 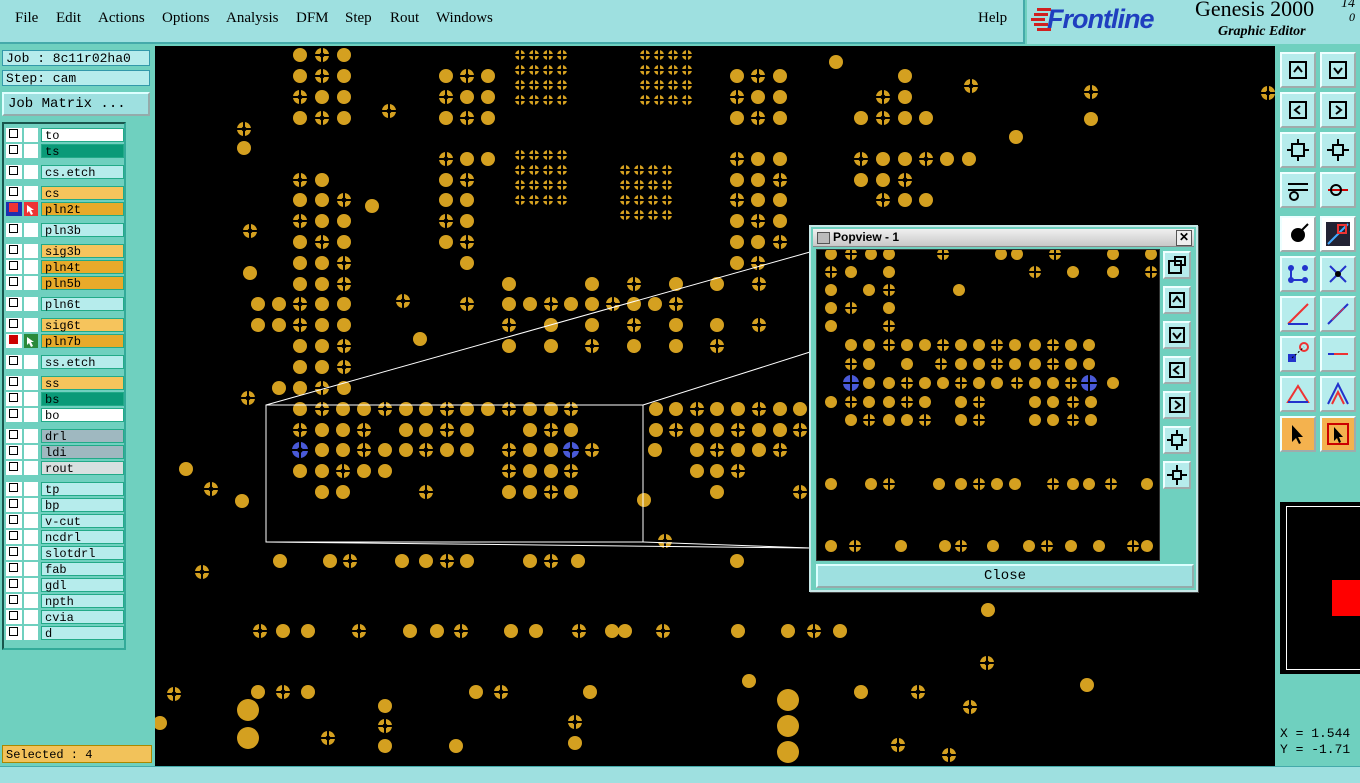 I want to click on menu-rout: Rout, so click(x=404, y=18).